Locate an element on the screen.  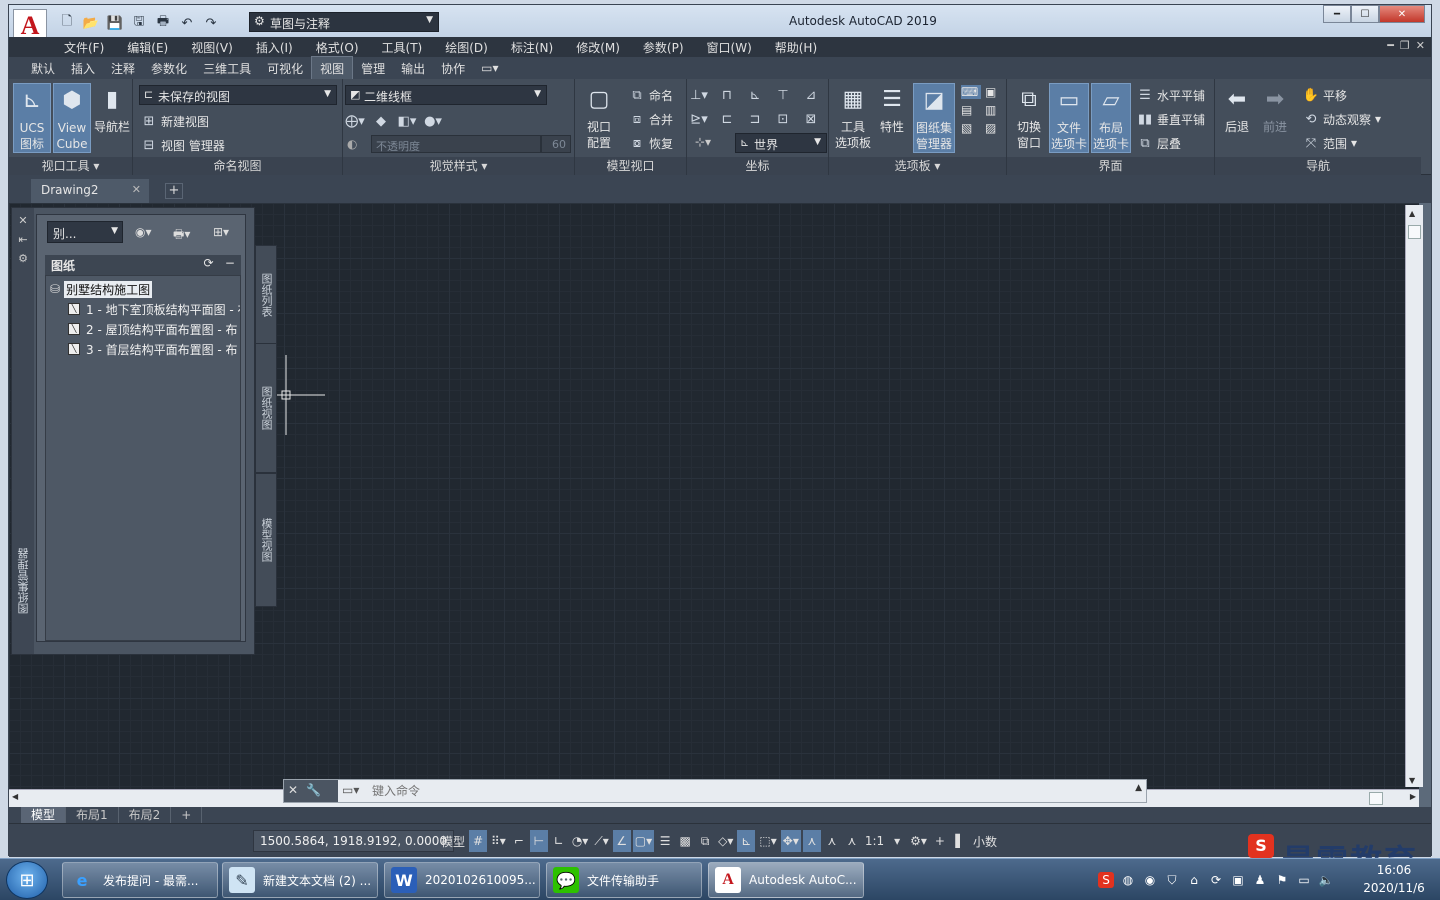
workspace-gear-icon: ⚙▾ is located at coordinates (918, 841).